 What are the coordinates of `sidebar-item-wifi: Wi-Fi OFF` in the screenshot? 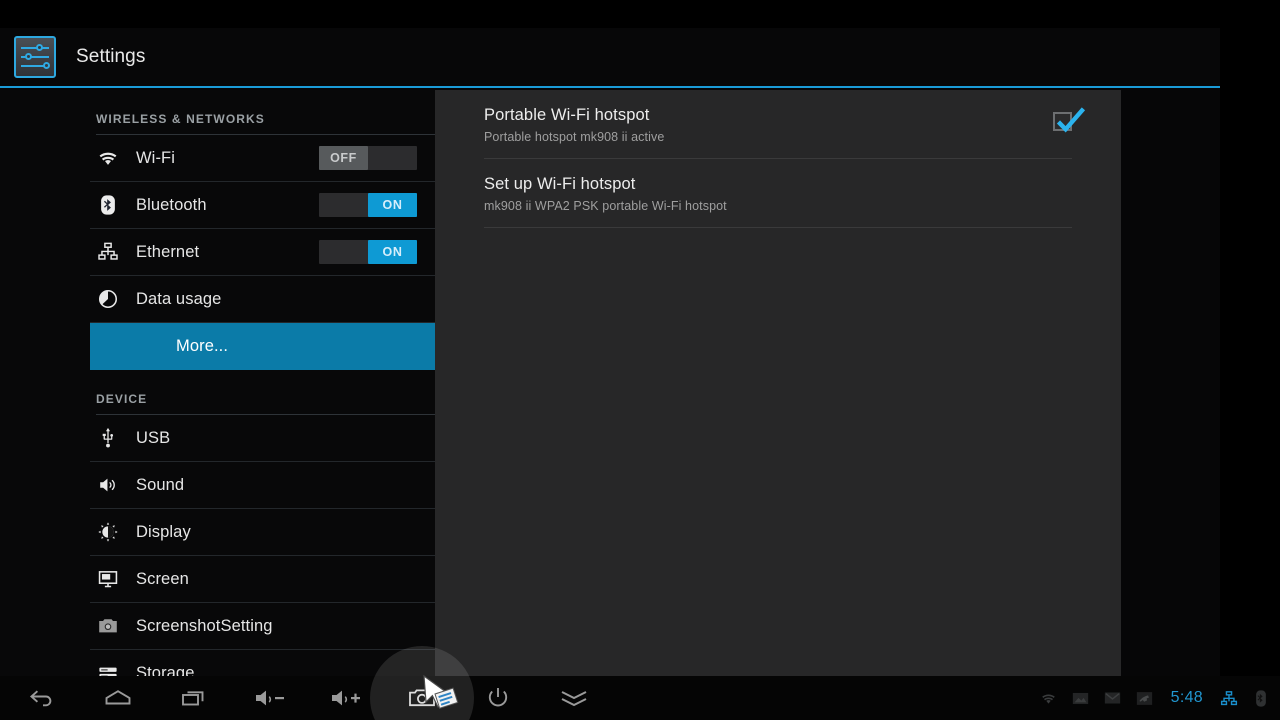 It's located at (262, 158).